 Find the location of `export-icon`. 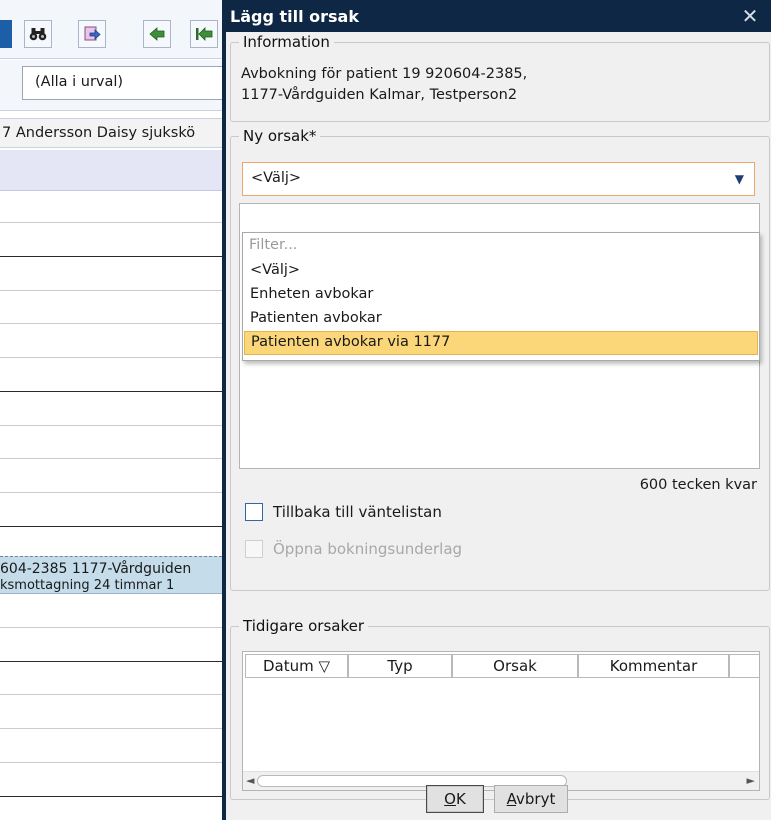

export-icon is located at coordinates (92, 34).